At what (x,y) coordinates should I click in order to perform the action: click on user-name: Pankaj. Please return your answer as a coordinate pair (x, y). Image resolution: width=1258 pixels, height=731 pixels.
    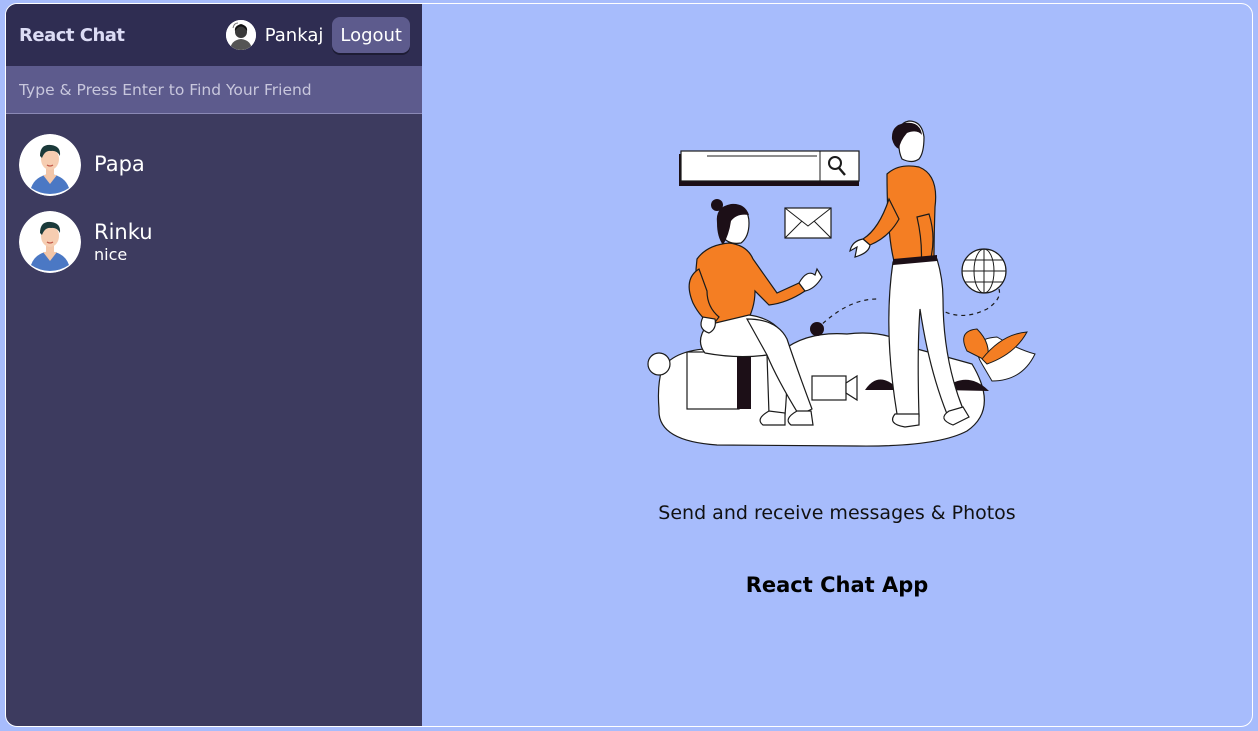
    Looking at the image, I should click on (294, 35).